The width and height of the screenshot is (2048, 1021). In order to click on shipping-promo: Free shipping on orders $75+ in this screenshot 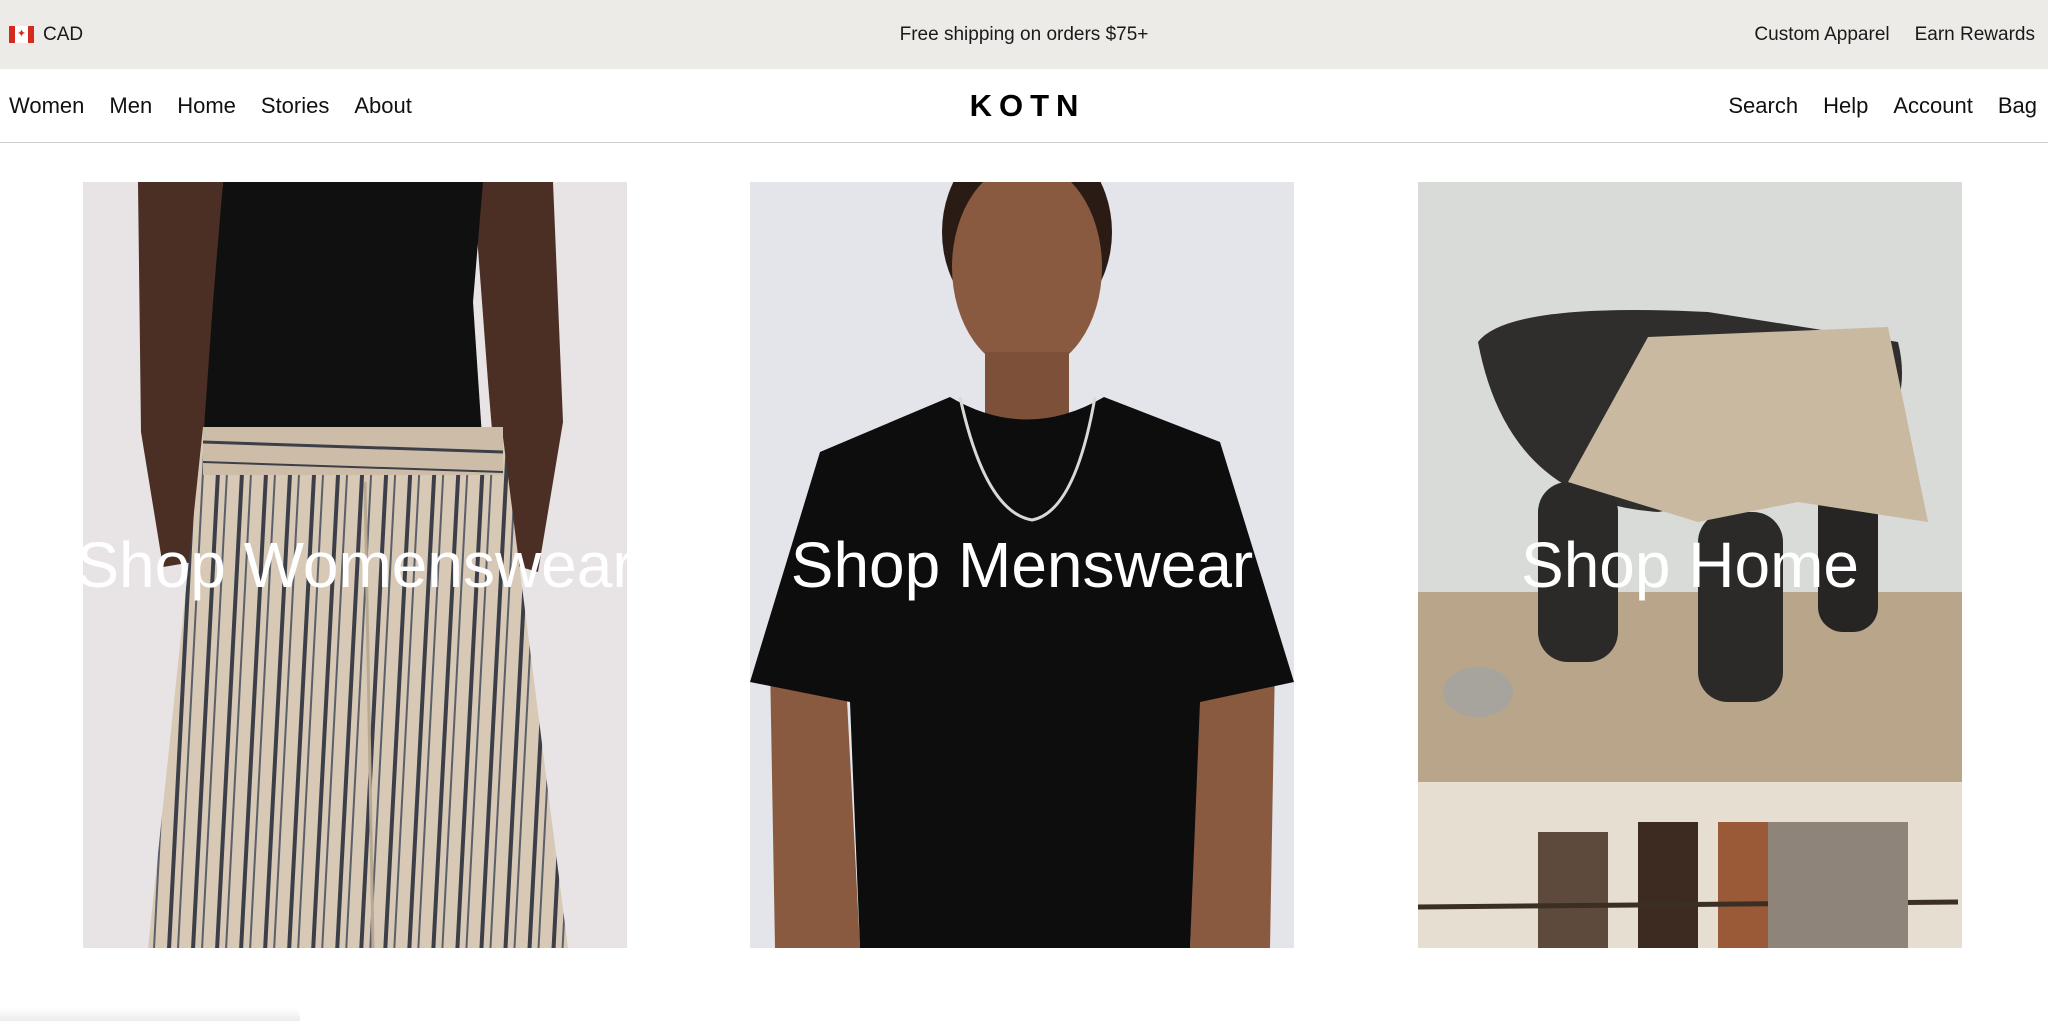, I will do `click(1024, 34)`.